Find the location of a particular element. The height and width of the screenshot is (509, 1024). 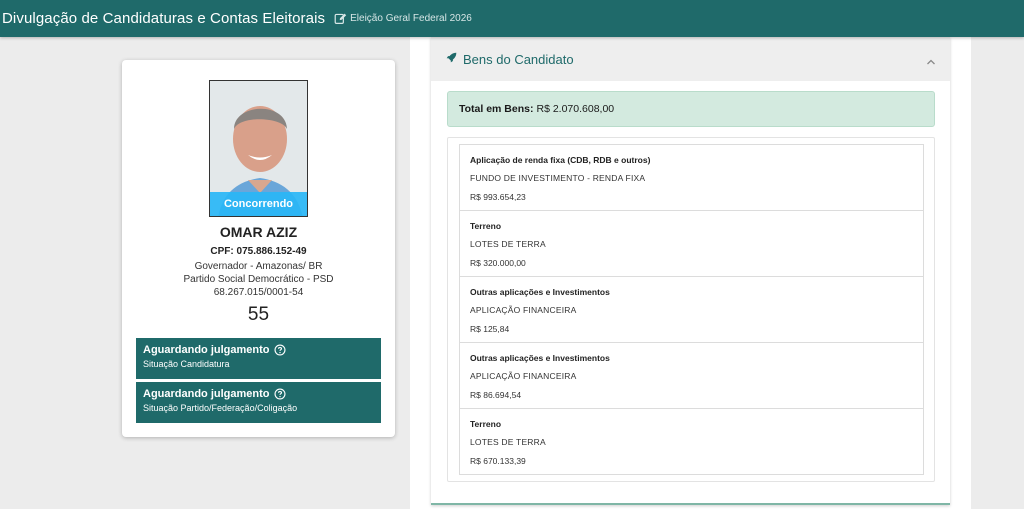

asset-value: R$ 320.000,00 is located at coordinates (498, 263).